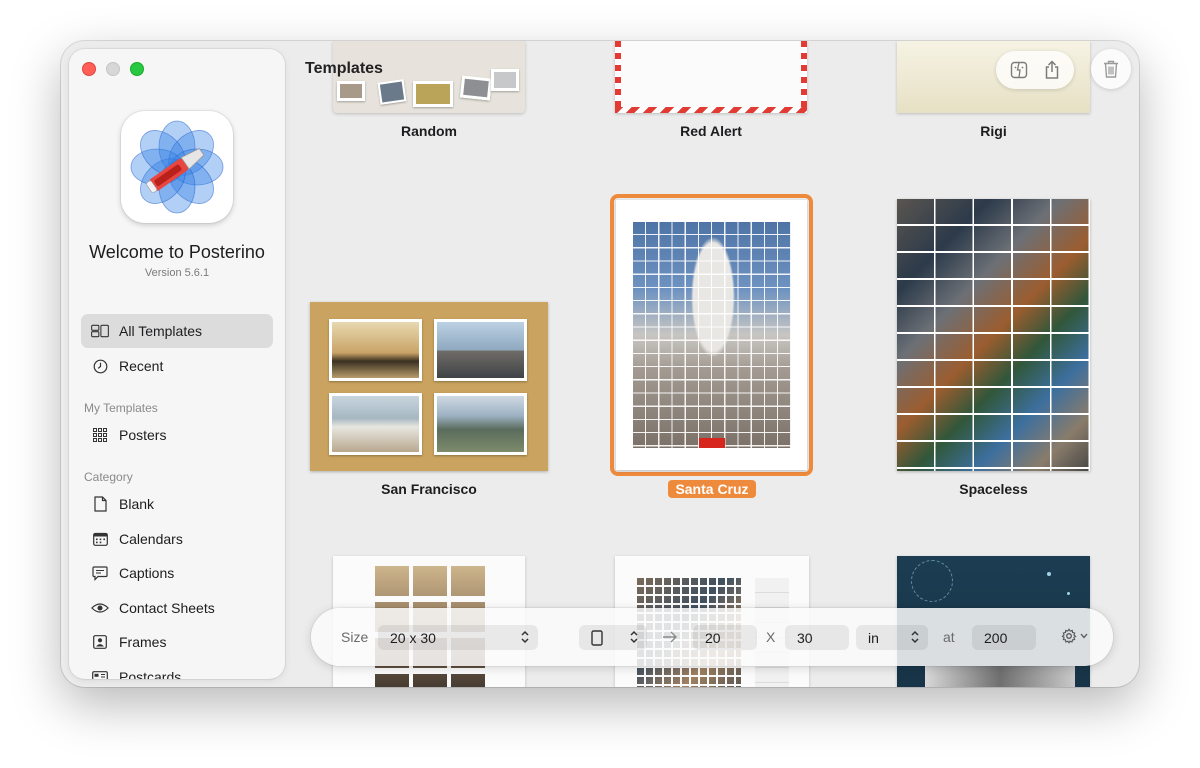  Describe the element at coordinates (177, 252) in the screenshot. I see `welcome-title: Welcome to Posterino` at that location.